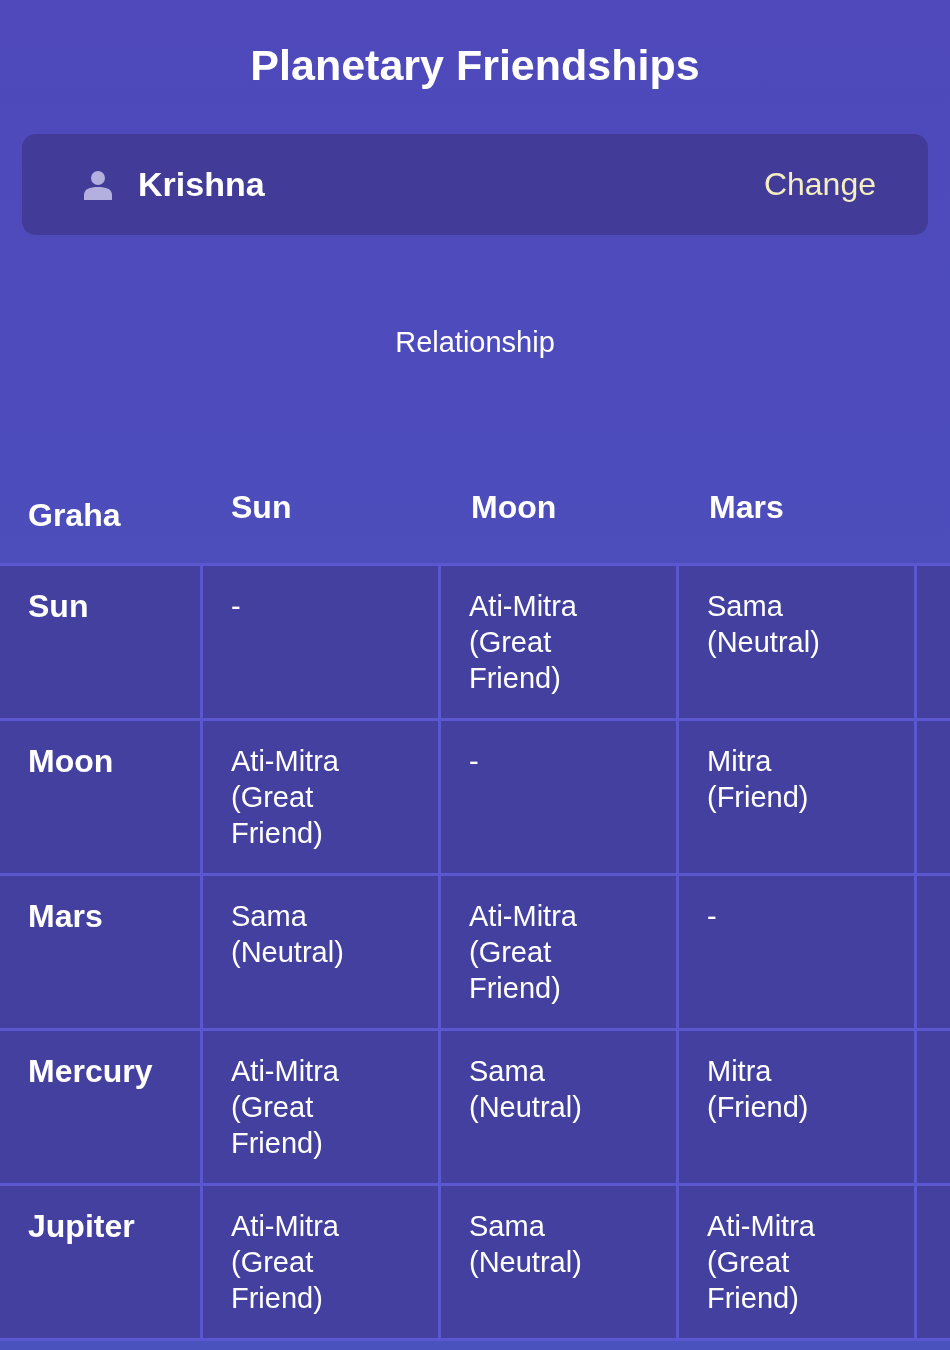 The width and height of the screenshot is (950, 1350). I want to click on person-icon, so click(98, 184).